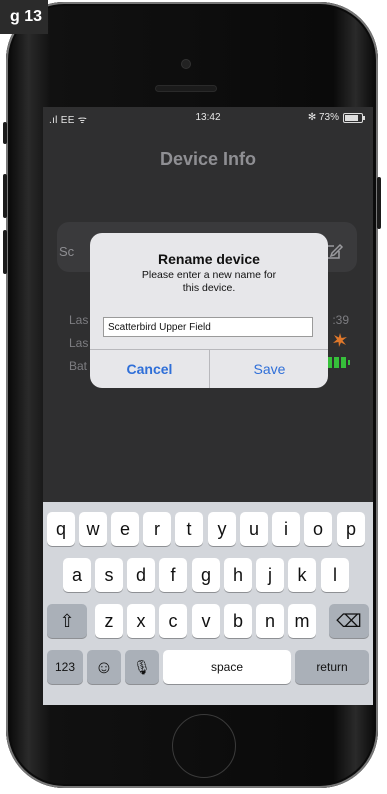 The image size is (387, 794). I want to click on key-e: e, so click(125, 529).